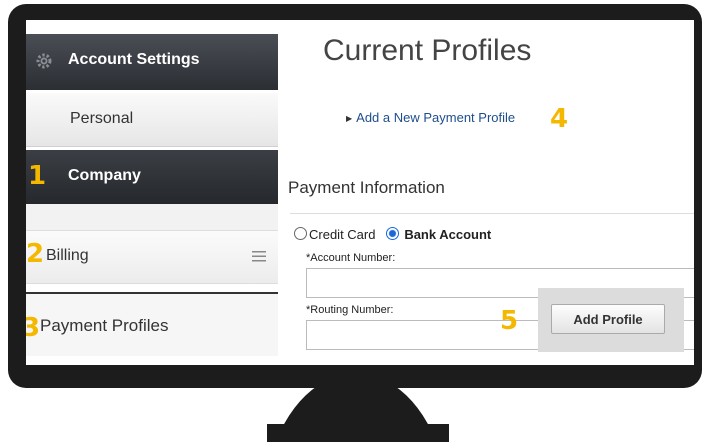 This screenshot has width=710, height=445. What do you see at coordinates (104, 325) in the screenshot?
I see `sidebar-item-label: Payment Profiles` at bounding box center [104, 325].